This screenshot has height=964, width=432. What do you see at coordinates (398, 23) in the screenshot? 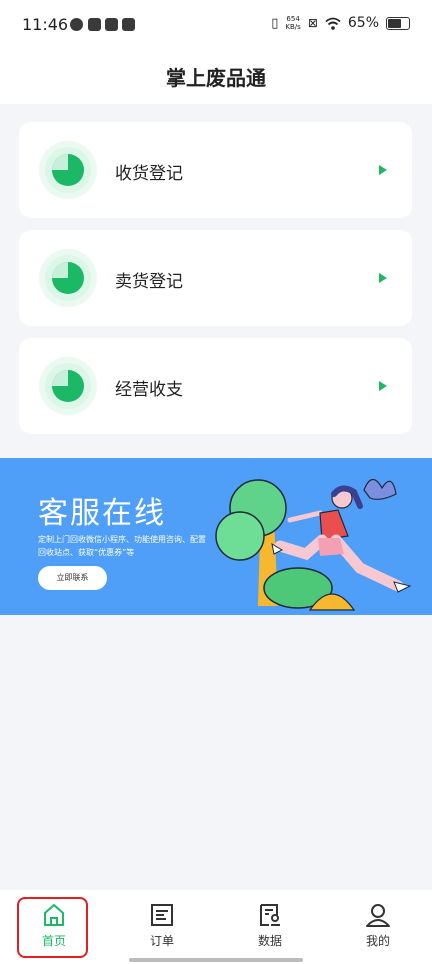
I see `battery-icon` at bounding box center [398, 23].